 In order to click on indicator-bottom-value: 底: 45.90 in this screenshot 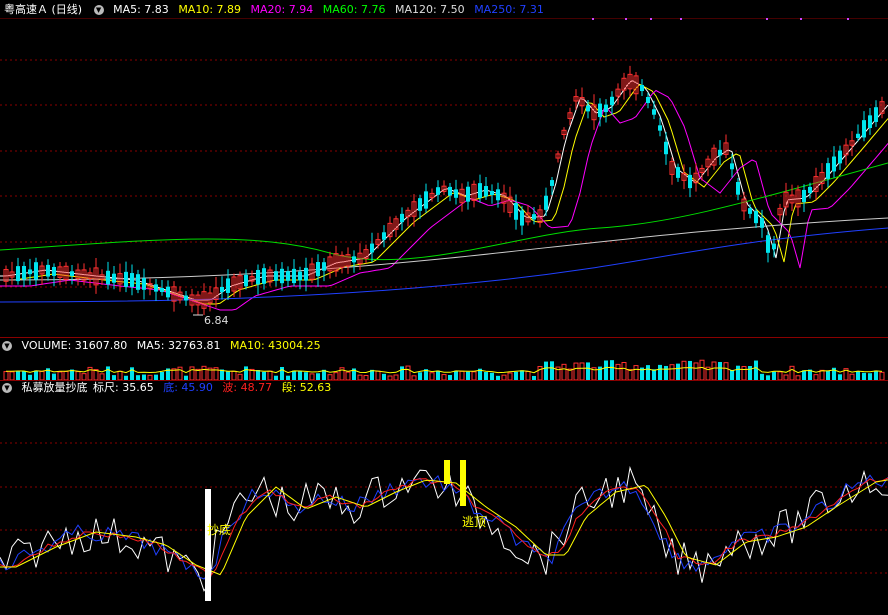, I will do `click(188, 387)`.